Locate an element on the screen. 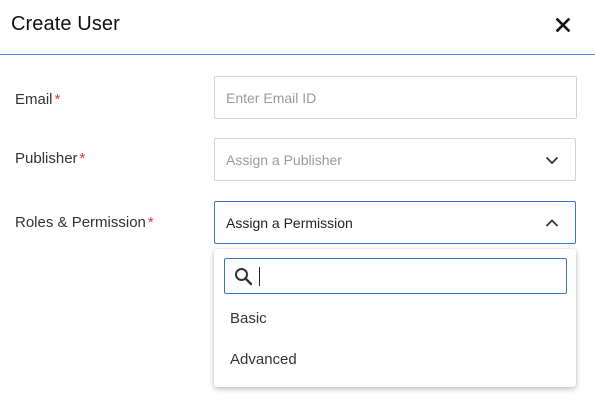  email-field: Enter Email ID is located at coordinates (395, 97).